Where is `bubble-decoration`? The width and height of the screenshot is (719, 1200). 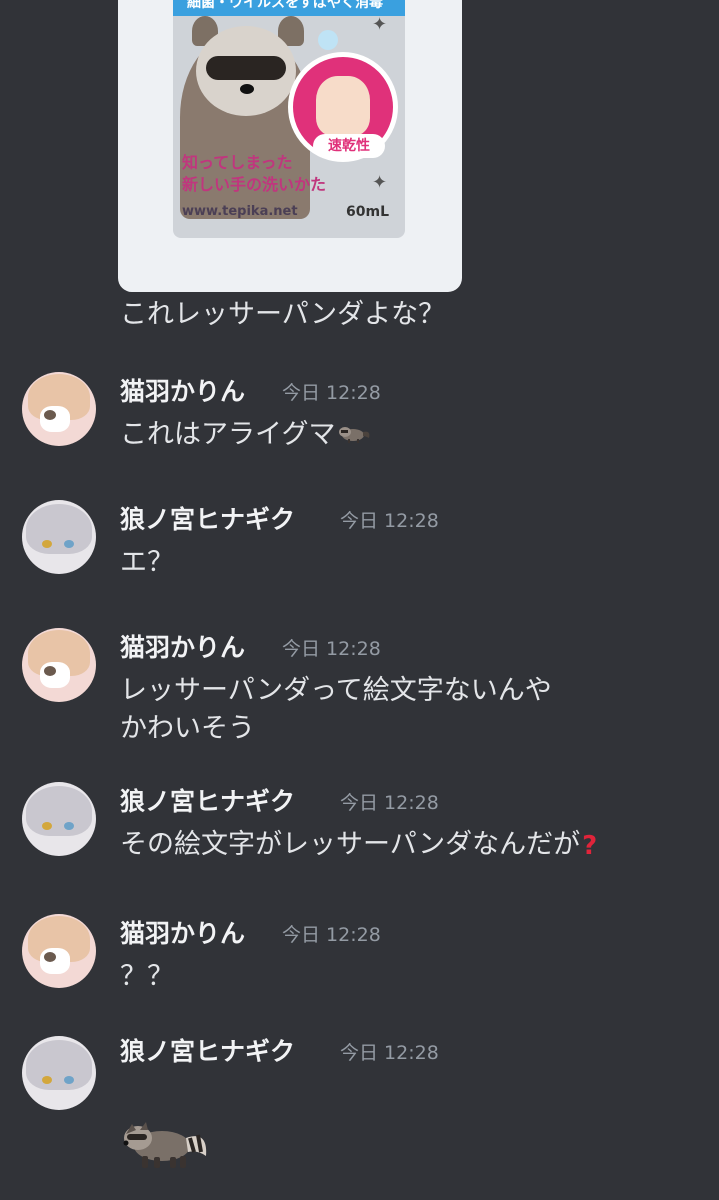
bubble-decoration is located at coordinates (328, 40).